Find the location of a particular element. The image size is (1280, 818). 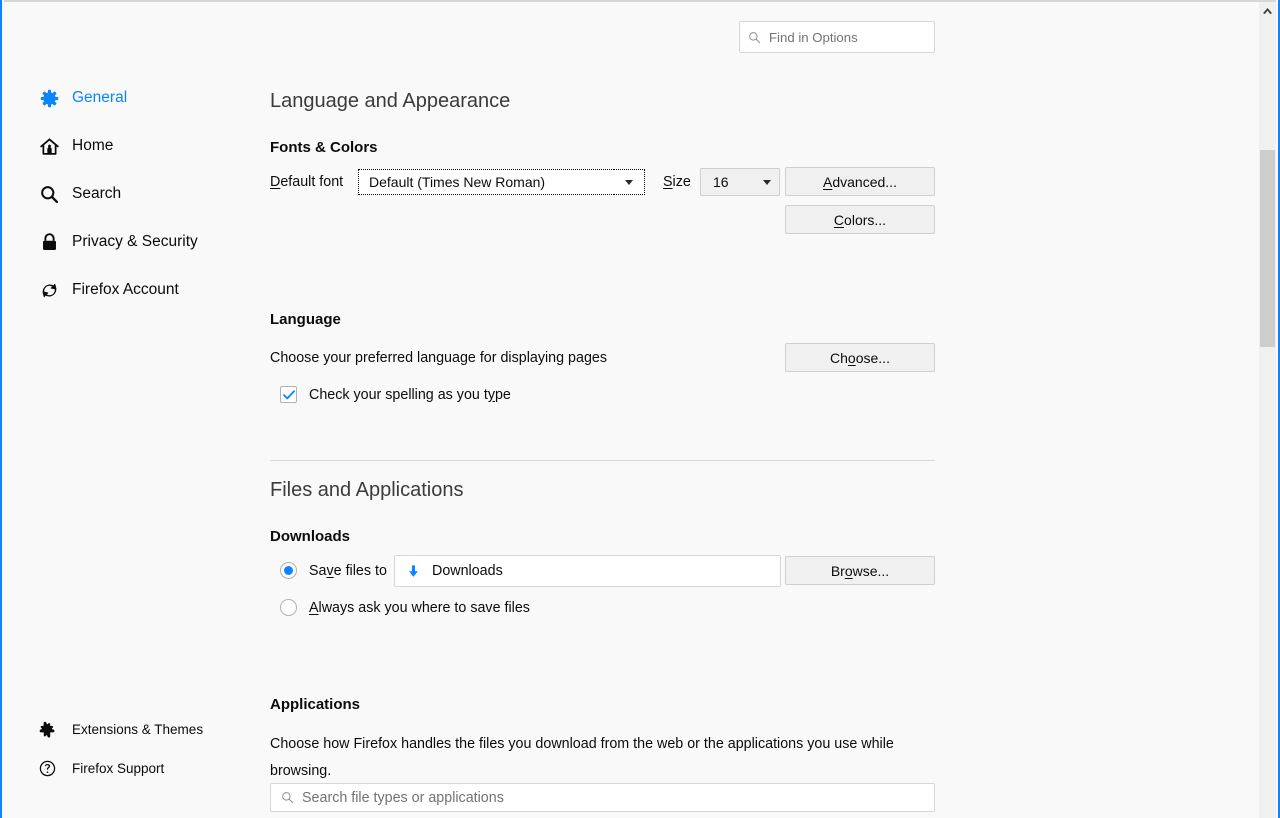

checkmark-icon is located at coordinates (288, 394).